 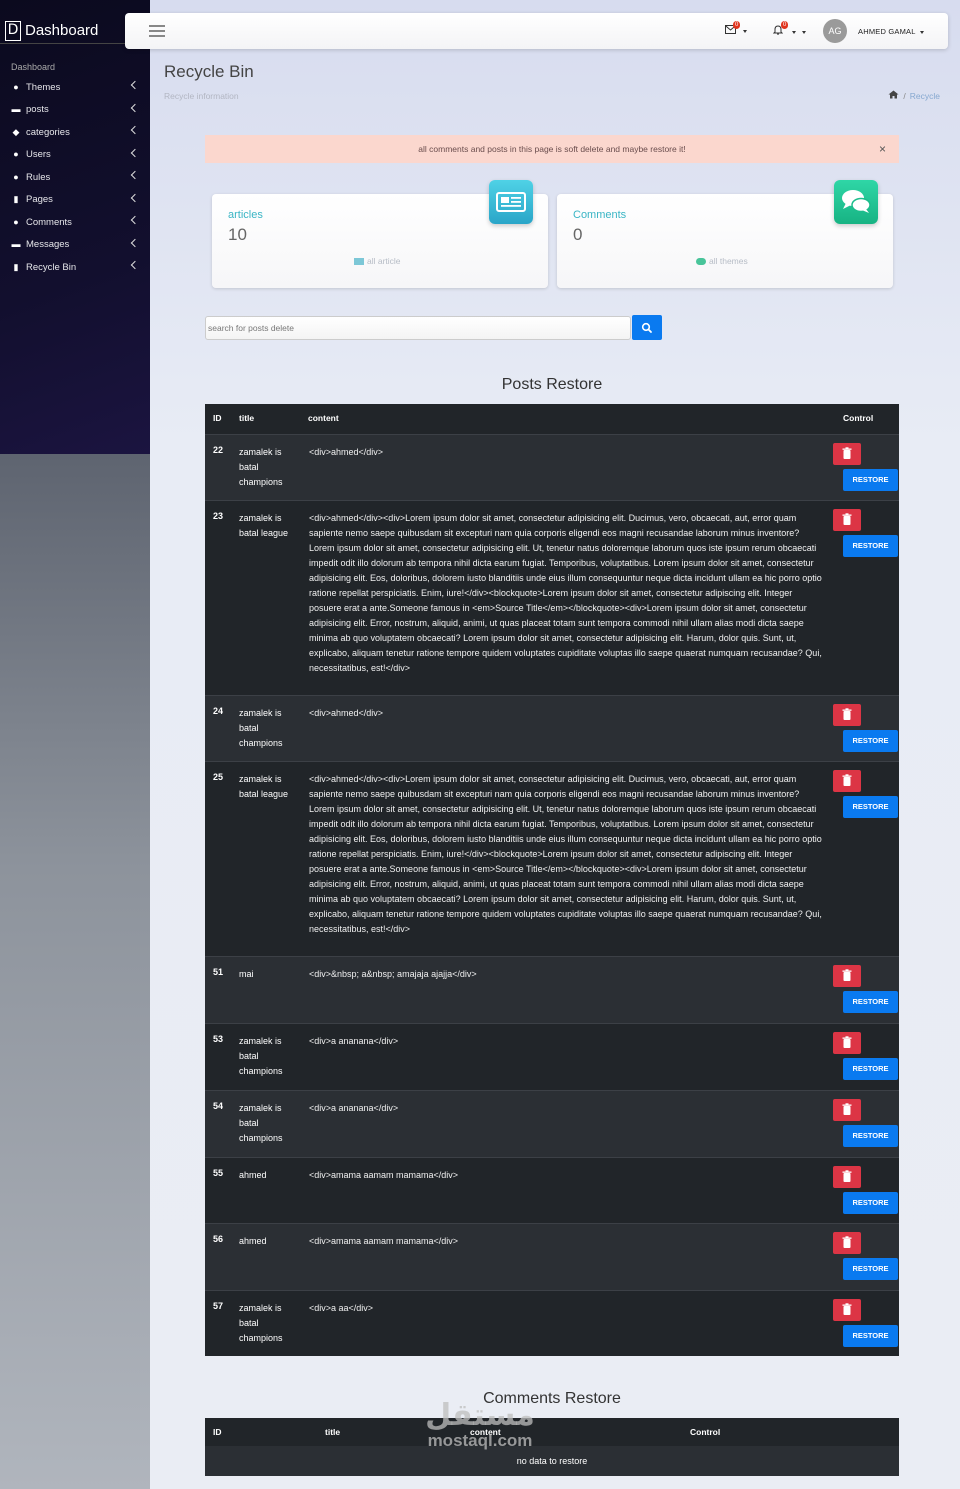 I want to click on sidebar-item-rules: ● Rules, so click(x=75, y=177).